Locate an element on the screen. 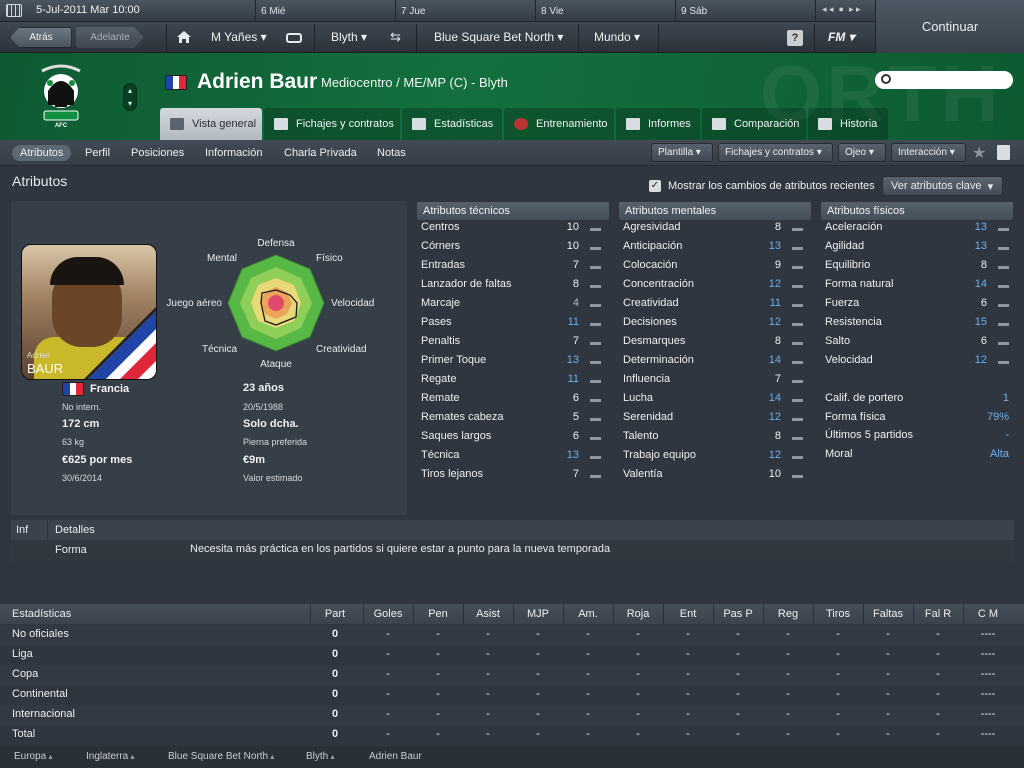 The height and width of the screenshot is (768, 1024). player-scroll-stepper: ▴ ▾ is located at coordinates (130, 97).